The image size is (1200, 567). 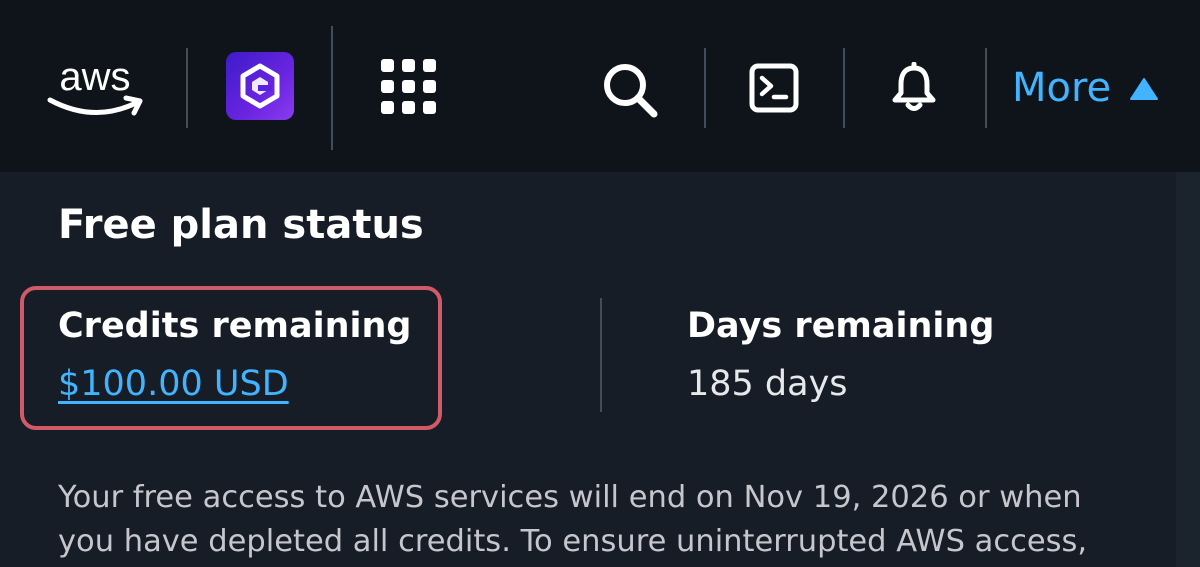 What do you see at coordinates (841, 326) in the screenshot?
I see `days-remaining-label: Days remaining` at bounding box center [841, 326].